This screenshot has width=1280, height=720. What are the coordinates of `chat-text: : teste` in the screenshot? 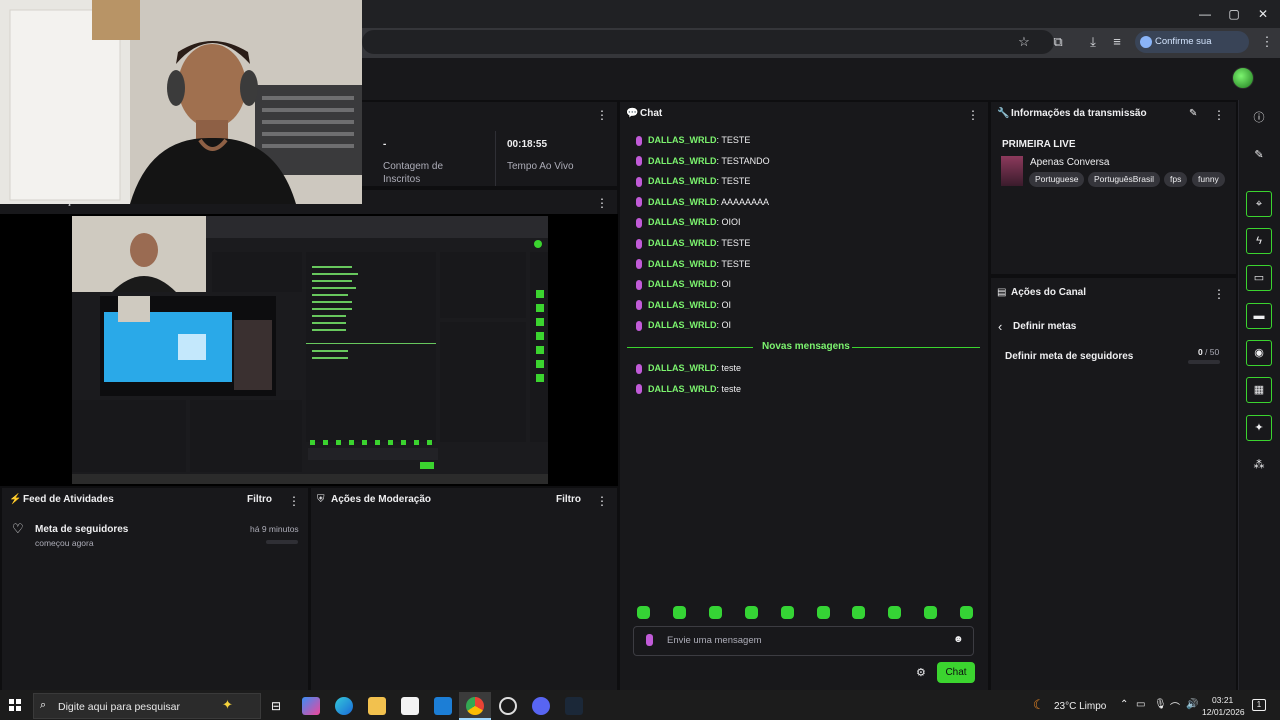 It's located at (729, 388).